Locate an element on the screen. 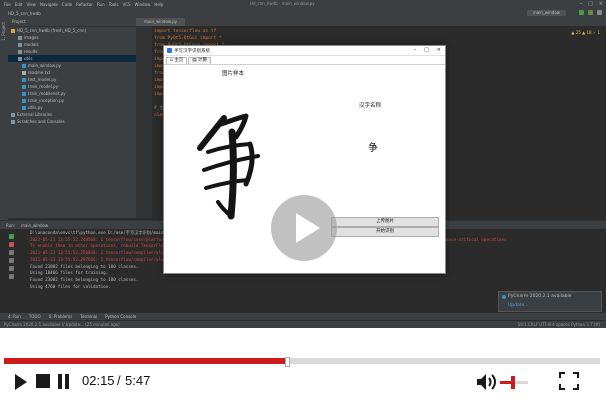 This screenshot has height=405, width=606. menu-view: View is located at coordinates (31, 4).